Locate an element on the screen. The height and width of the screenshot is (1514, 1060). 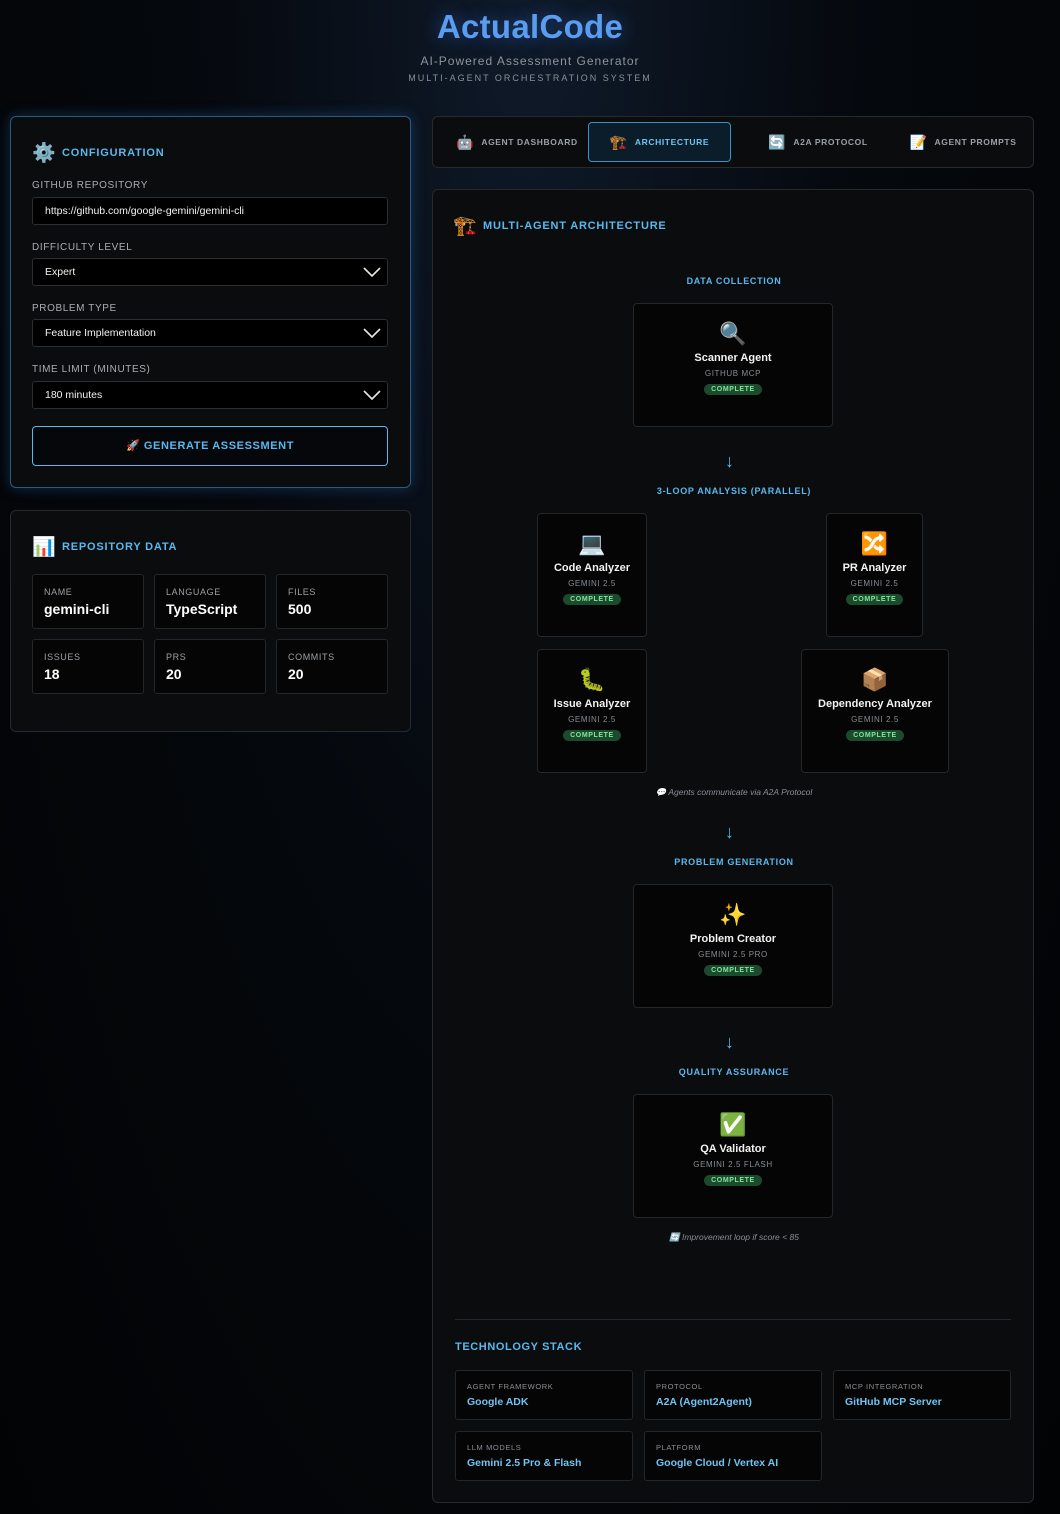
tab-a2a-protocol: 🔄 A2A PROTOCOL is located at coordinates (818, 142).